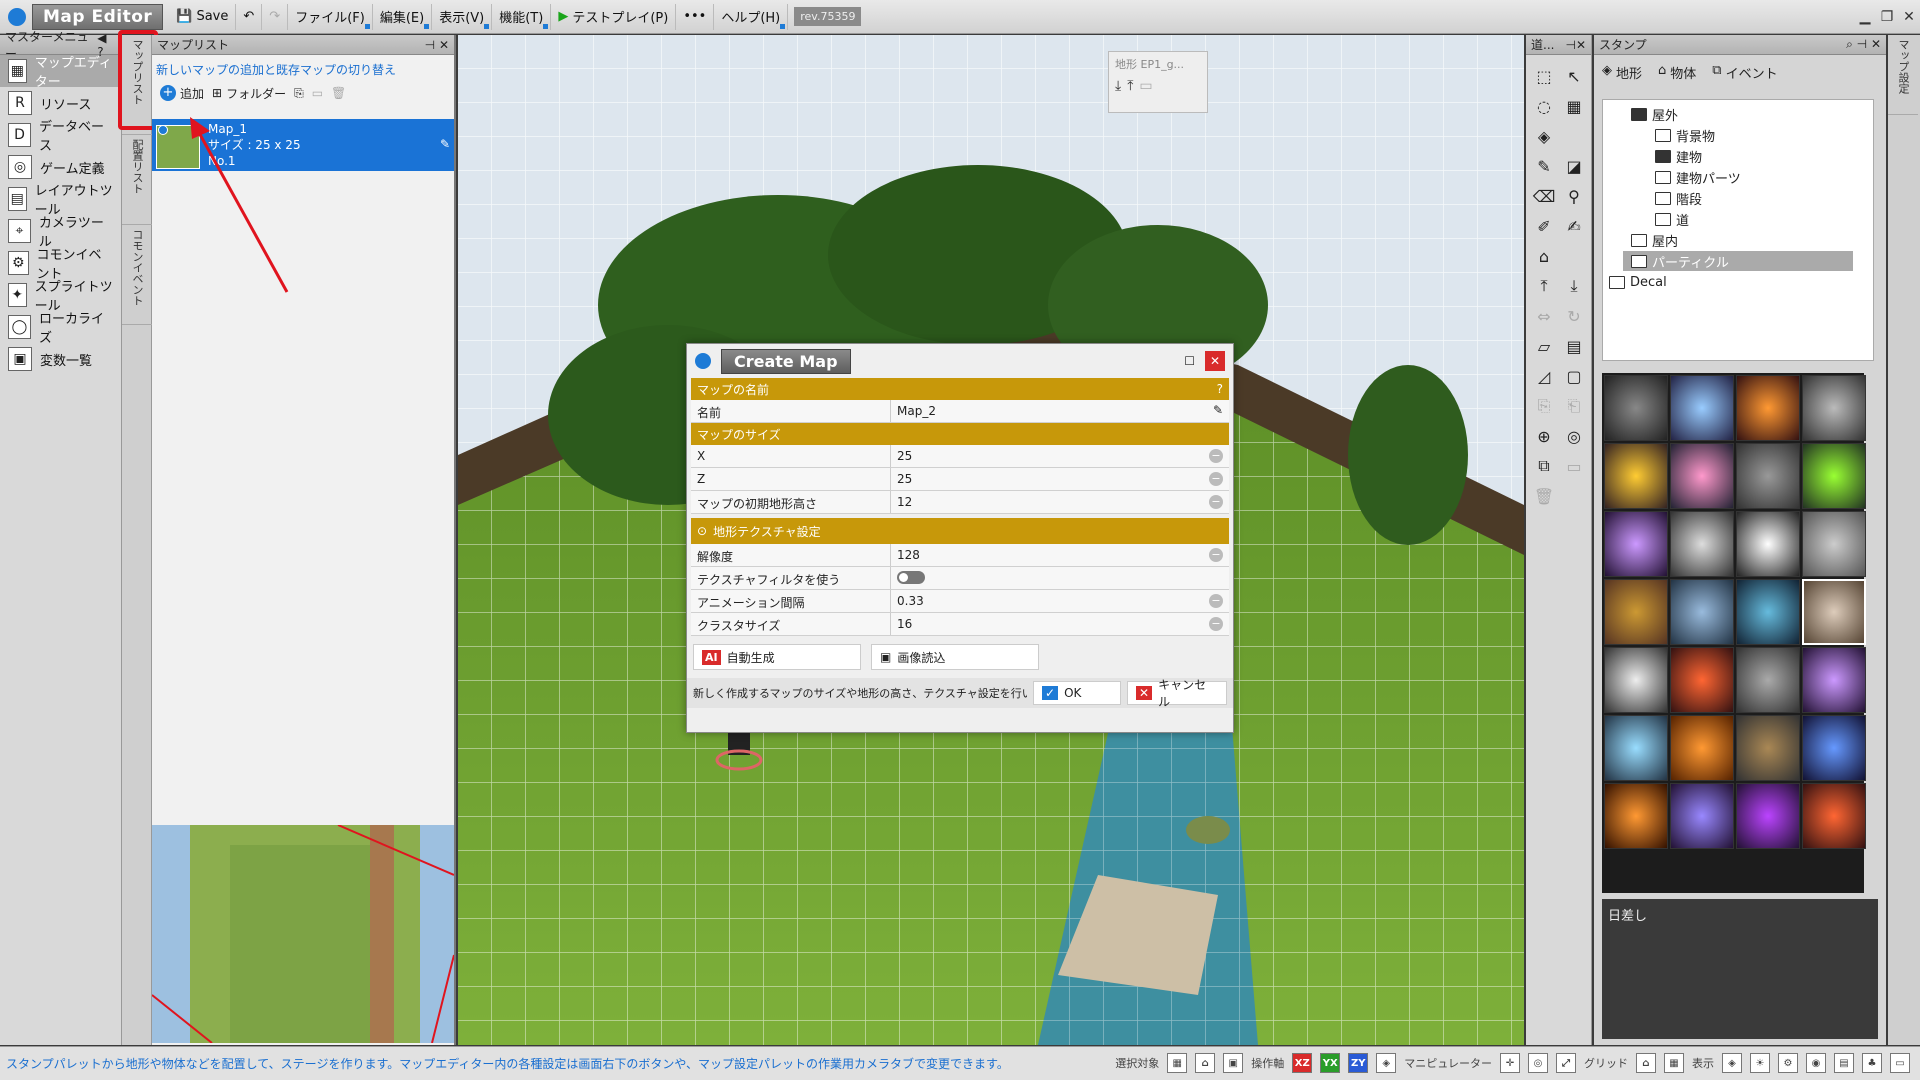  Describe the element at coordinates (1574, 286) in the screenshot. I see `lower-icon: ⤓` at that location.